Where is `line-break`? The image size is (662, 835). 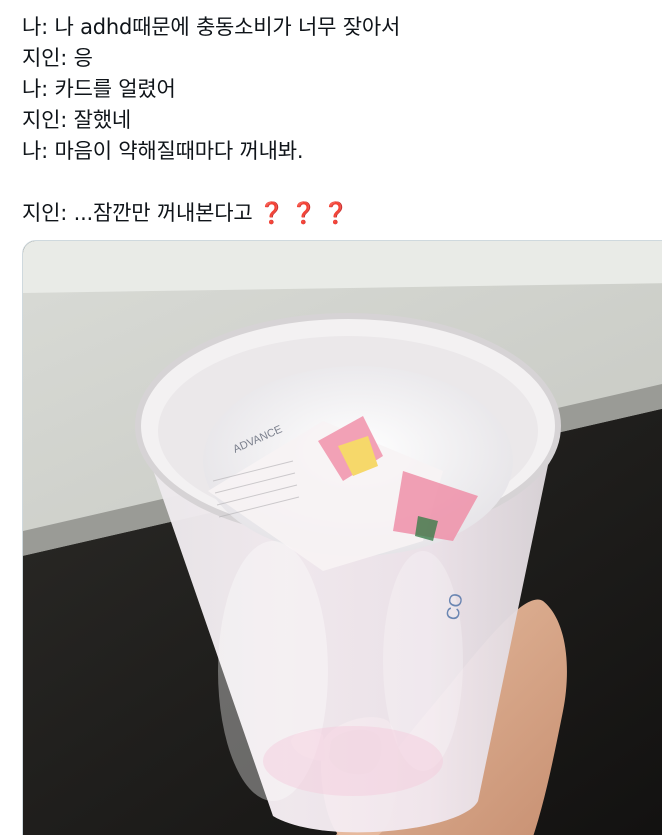 line-break is located at coordinates (337, 182).